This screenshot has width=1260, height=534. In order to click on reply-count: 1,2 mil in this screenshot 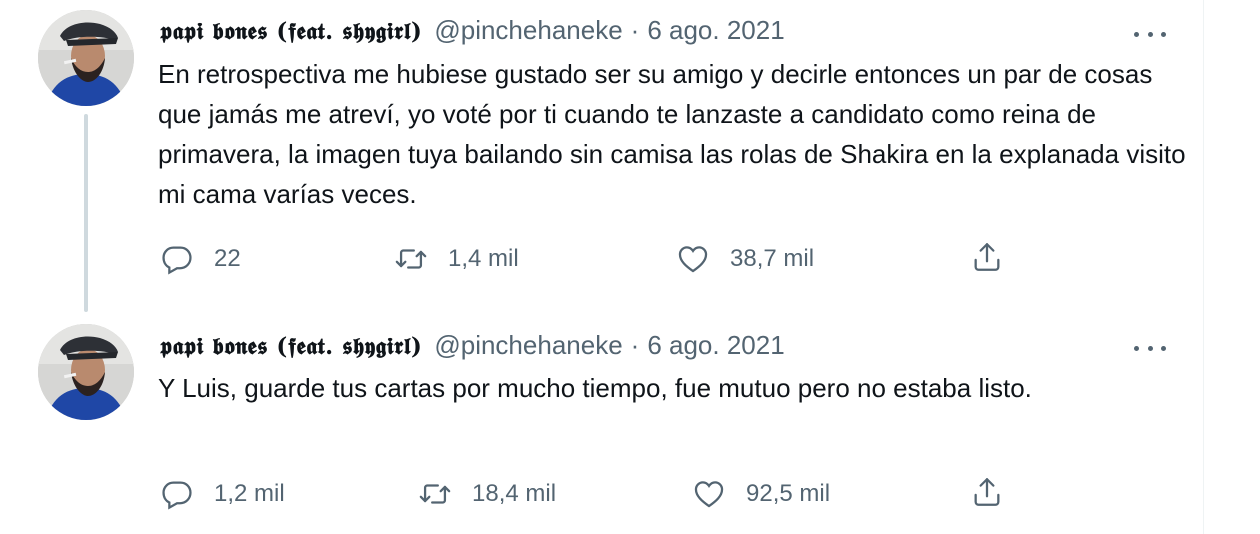, I will do `click(249, 493)`.